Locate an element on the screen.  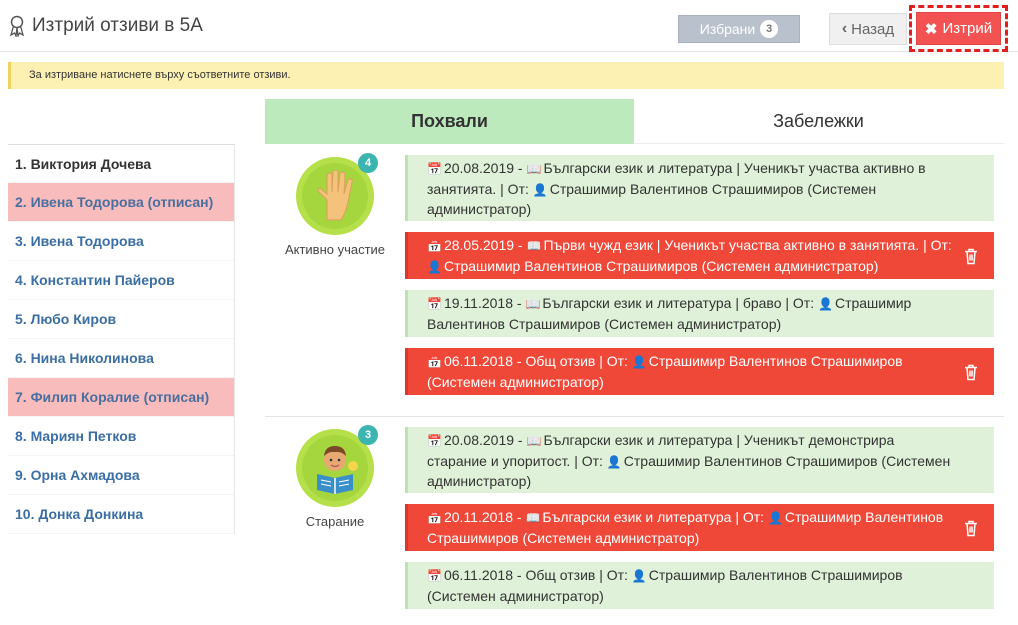
delete-label: Изтрий is located at coordinates (967, 28).